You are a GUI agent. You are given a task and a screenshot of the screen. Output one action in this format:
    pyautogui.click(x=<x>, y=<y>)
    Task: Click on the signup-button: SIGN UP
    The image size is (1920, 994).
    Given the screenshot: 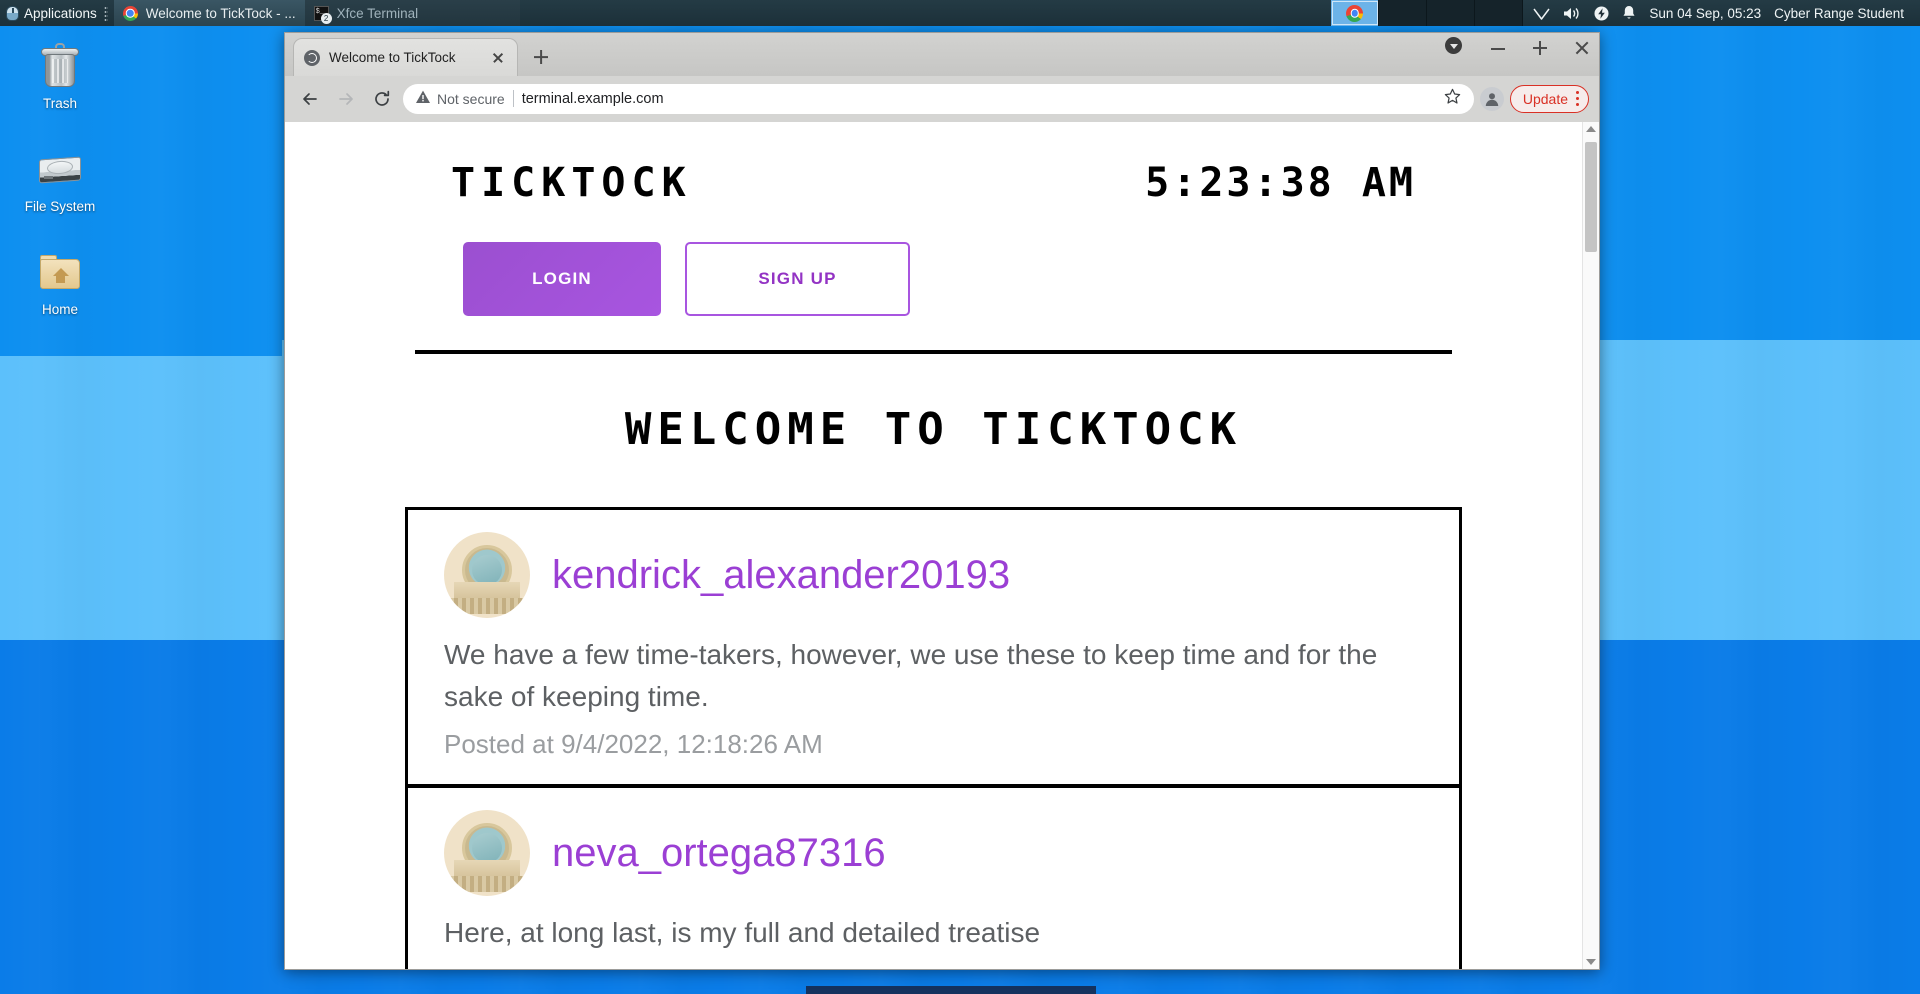 What is the action you would take?
    pyautogui.click(x=797, y=278)
    